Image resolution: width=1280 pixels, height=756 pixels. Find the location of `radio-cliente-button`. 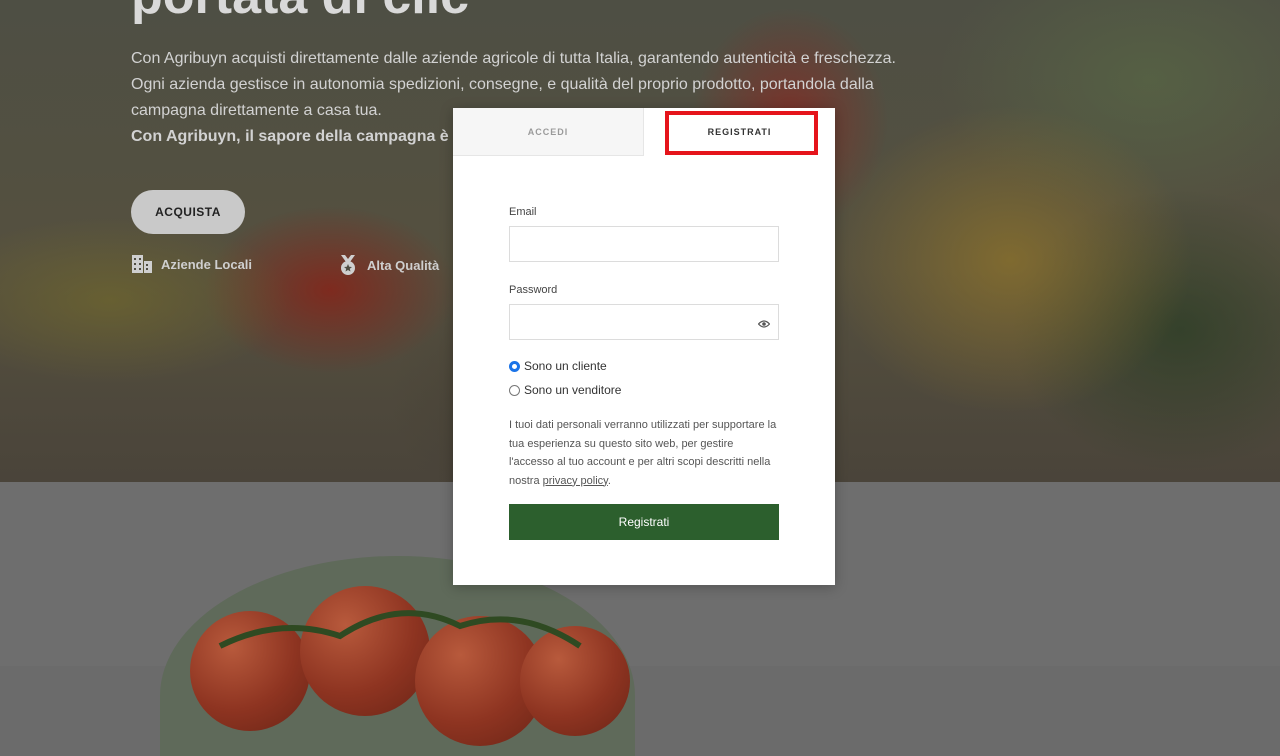

radio-cliente-button is located at coordinates (514, 366).